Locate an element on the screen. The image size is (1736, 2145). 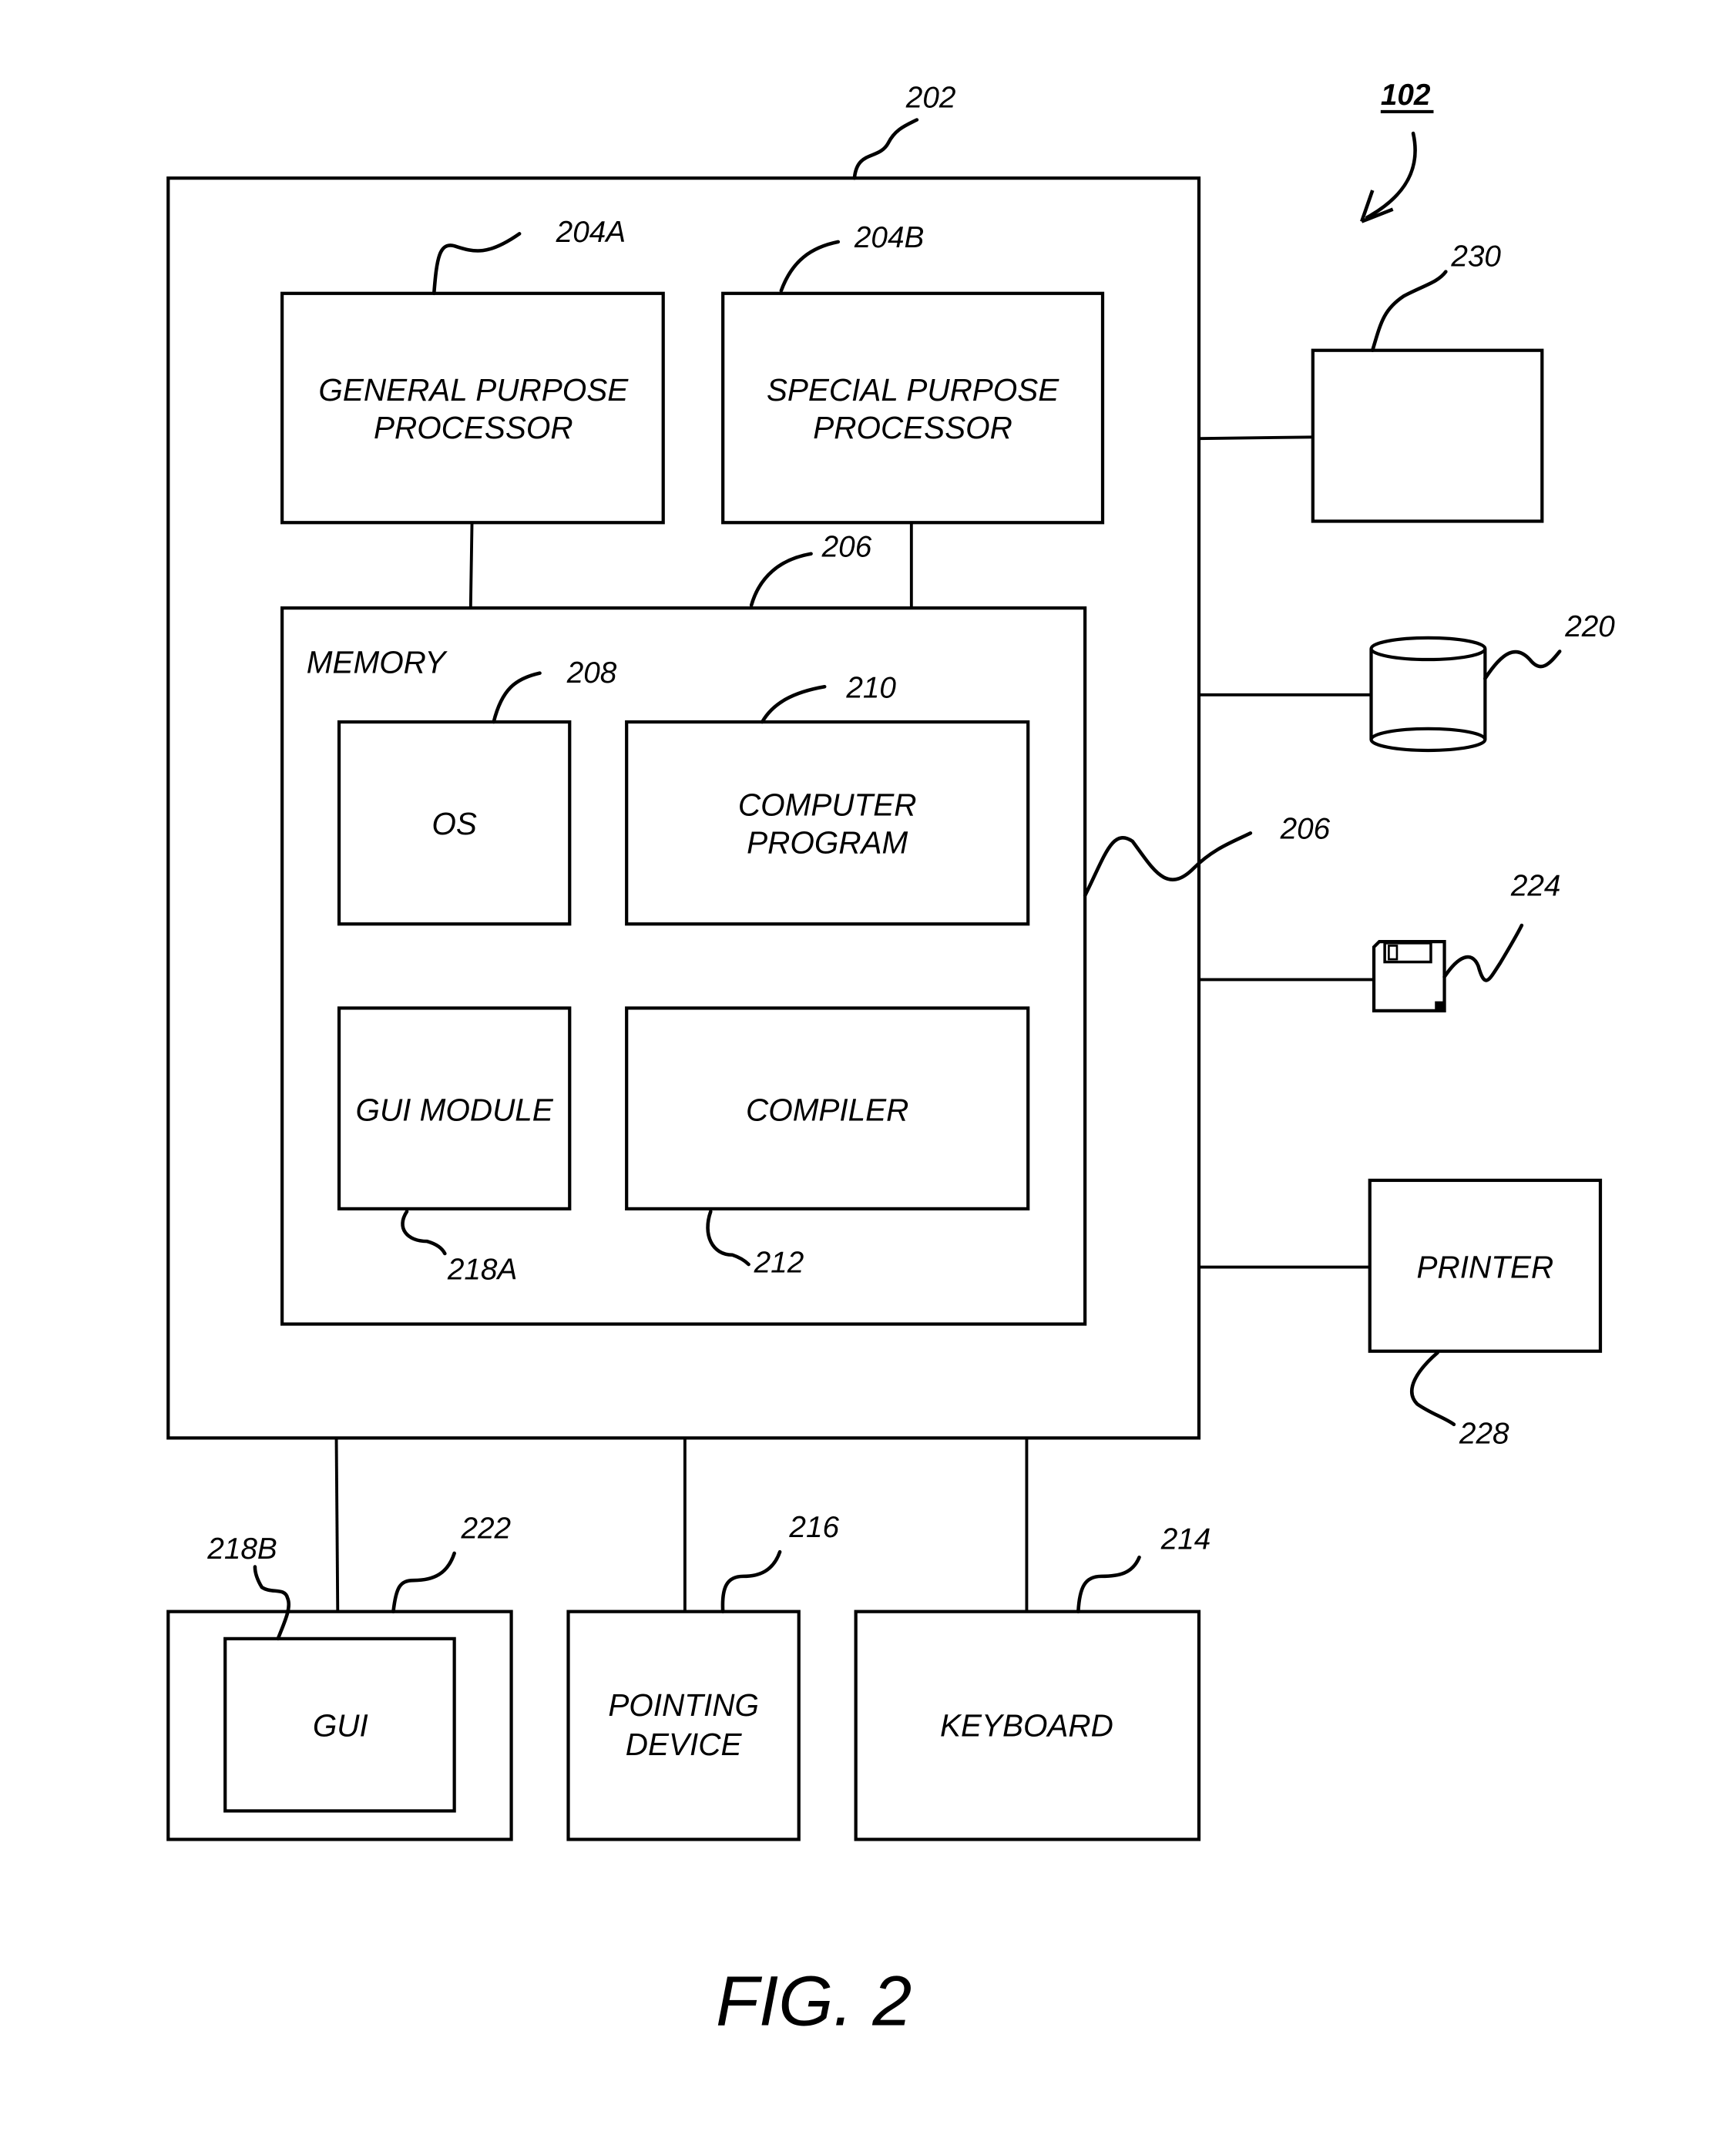
floppy-leader is located at coordinates (1483, 952).